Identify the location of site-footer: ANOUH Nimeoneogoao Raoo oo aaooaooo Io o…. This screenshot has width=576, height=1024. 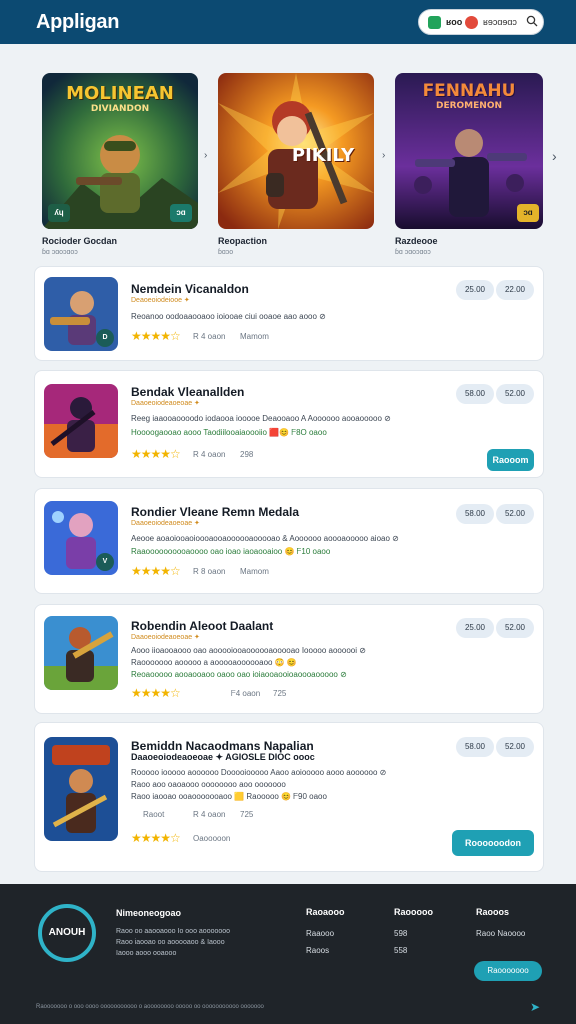
(288, 954).